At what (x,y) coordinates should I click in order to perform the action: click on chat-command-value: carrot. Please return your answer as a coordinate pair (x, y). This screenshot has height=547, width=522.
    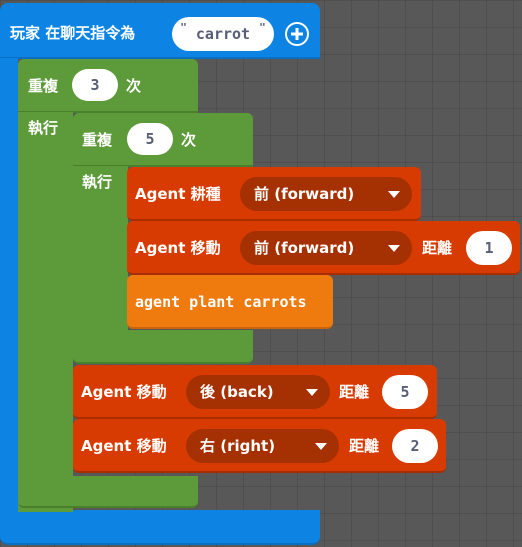
    Looking at the image, I should click on (223, 34).